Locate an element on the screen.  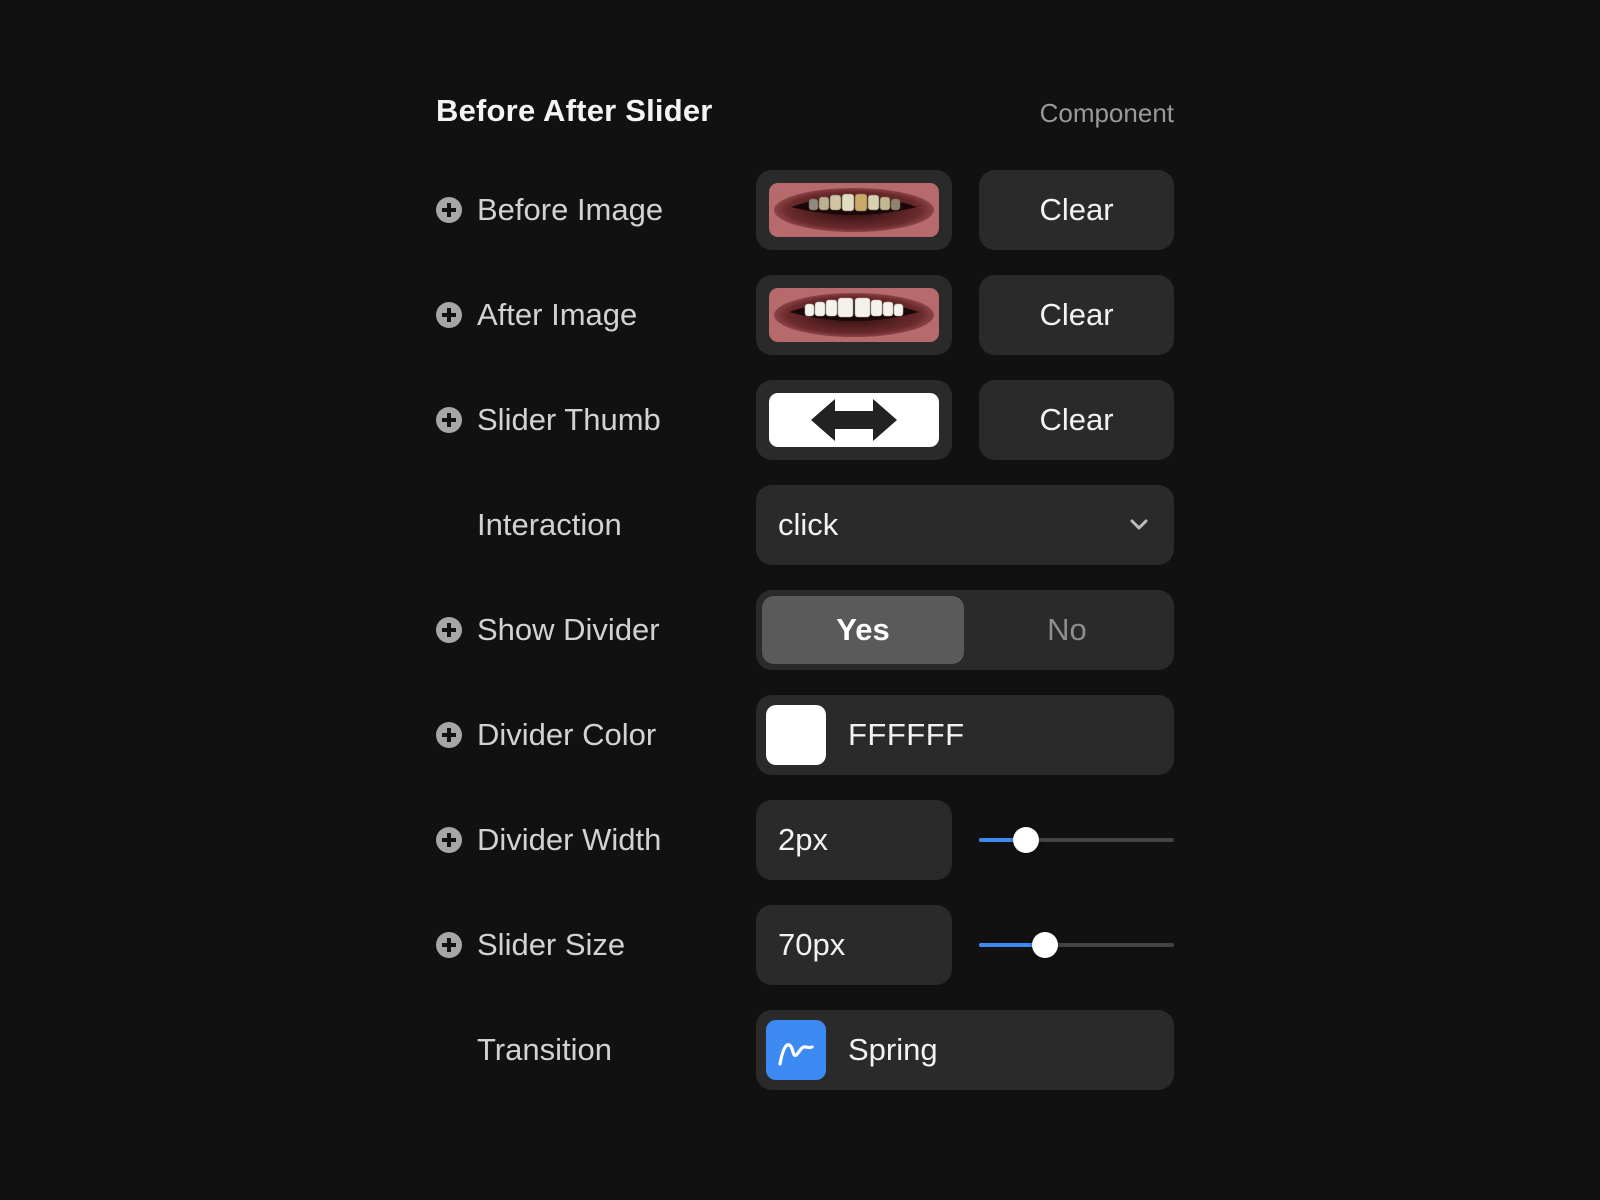
row-label: Divider Width is located at coordinates (548, 840).